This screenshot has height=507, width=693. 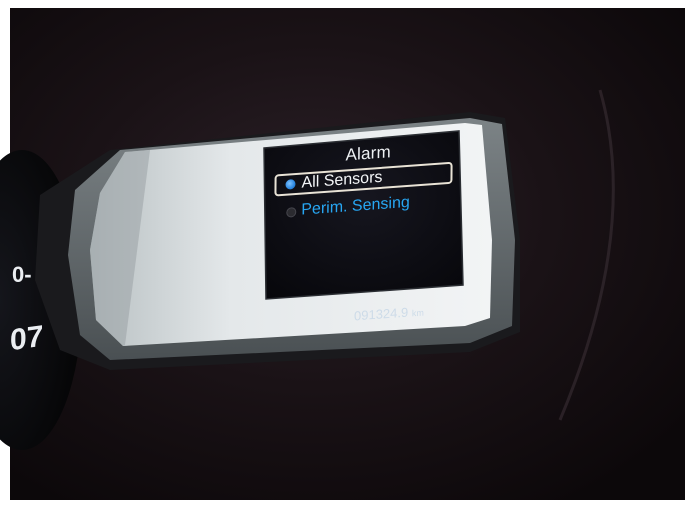 I want to click on gauge-digit-lower: 07, so click(x=27, y=338).